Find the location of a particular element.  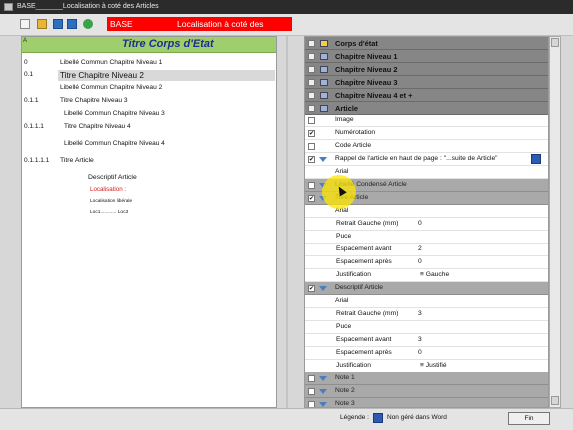

preview-line-text: Titre Chapitre Niveau 4 is located at coordinates (97, 126).